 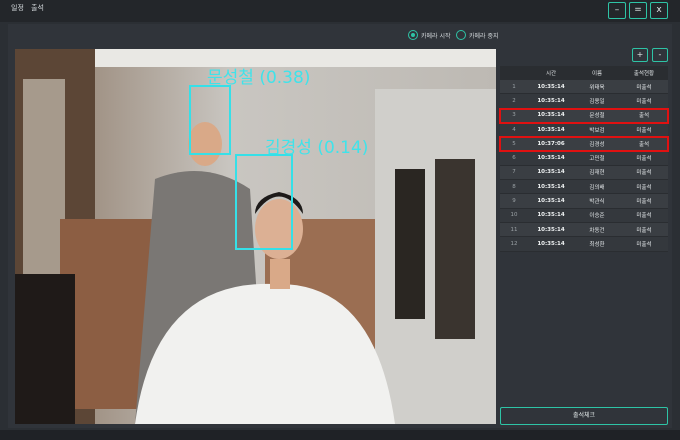 I want to click on row-name: 차동건, so click(x=597, y=230).